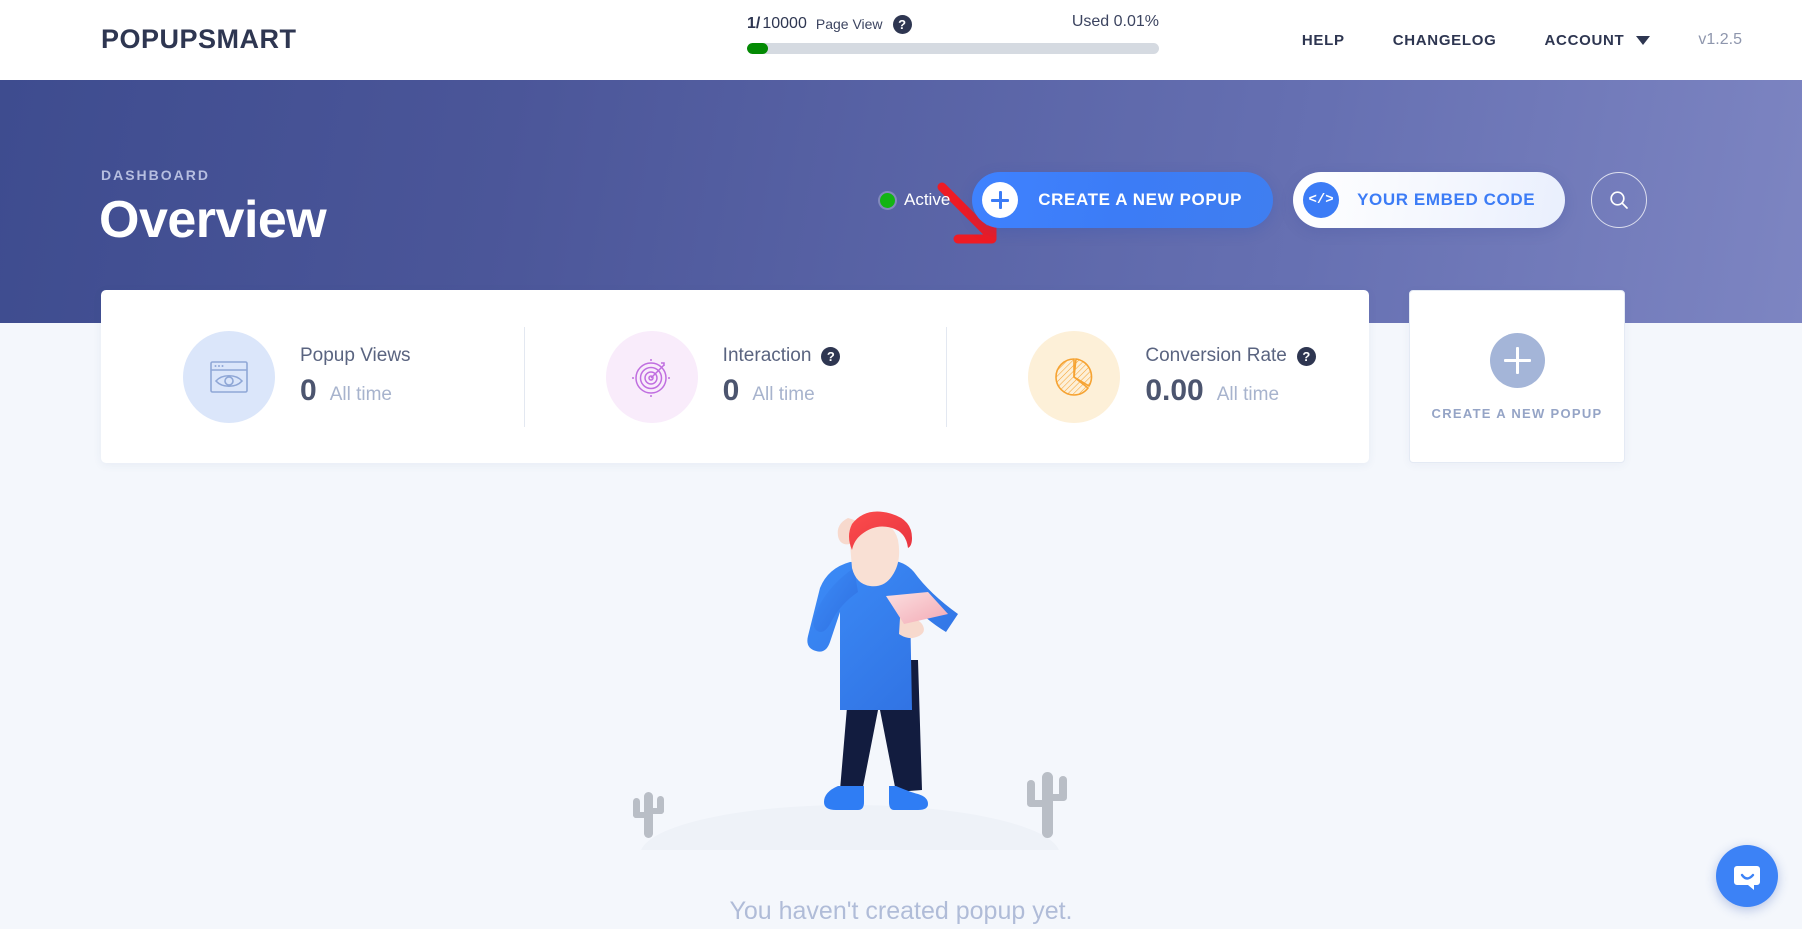  I want to click on app-logo: POPUPSMART, so click(199, 39).